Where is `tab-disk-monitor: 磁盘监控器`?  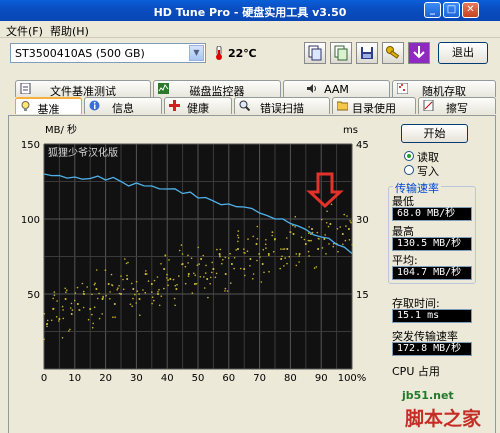 tab-disk-monitor: 磁盘监控器 is located at coordinates (217, 89).